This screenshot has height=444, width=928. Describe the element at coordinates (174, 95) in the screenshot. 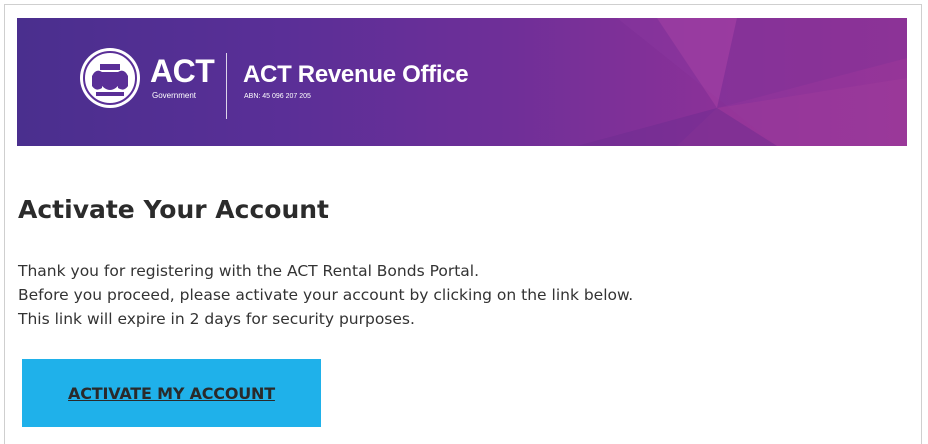

I see `government-label: Government` at that location.